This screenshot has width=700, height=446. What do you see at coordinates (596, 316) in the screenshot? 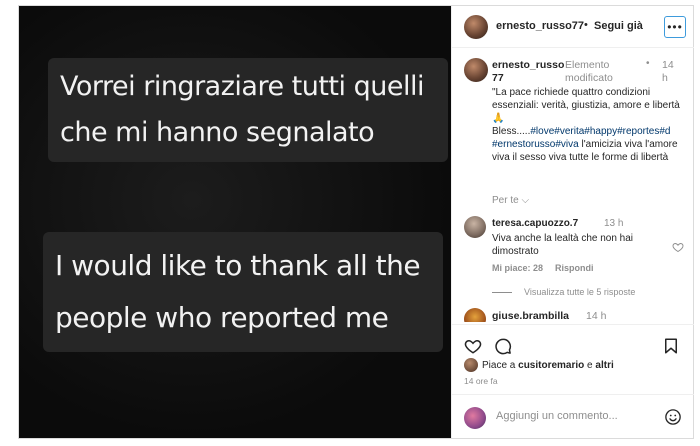
I see `comment-timestamp: 14 h` at bounding box center [596, 316].